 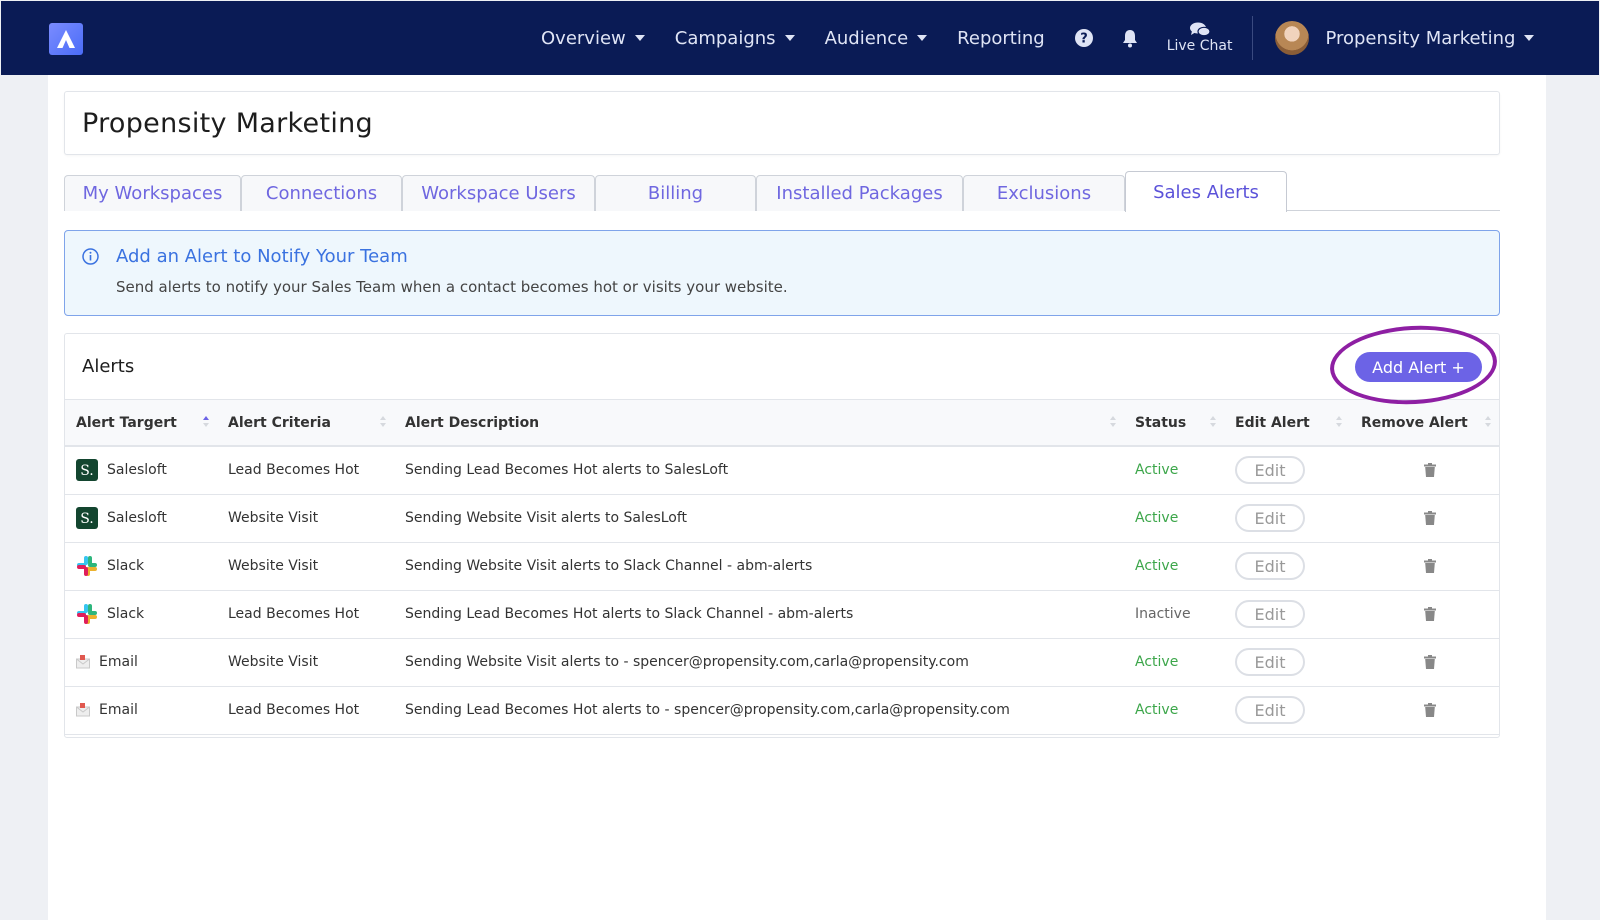 I want to click on column-header-label: Edit Alert, so click(x=1272, y=422).